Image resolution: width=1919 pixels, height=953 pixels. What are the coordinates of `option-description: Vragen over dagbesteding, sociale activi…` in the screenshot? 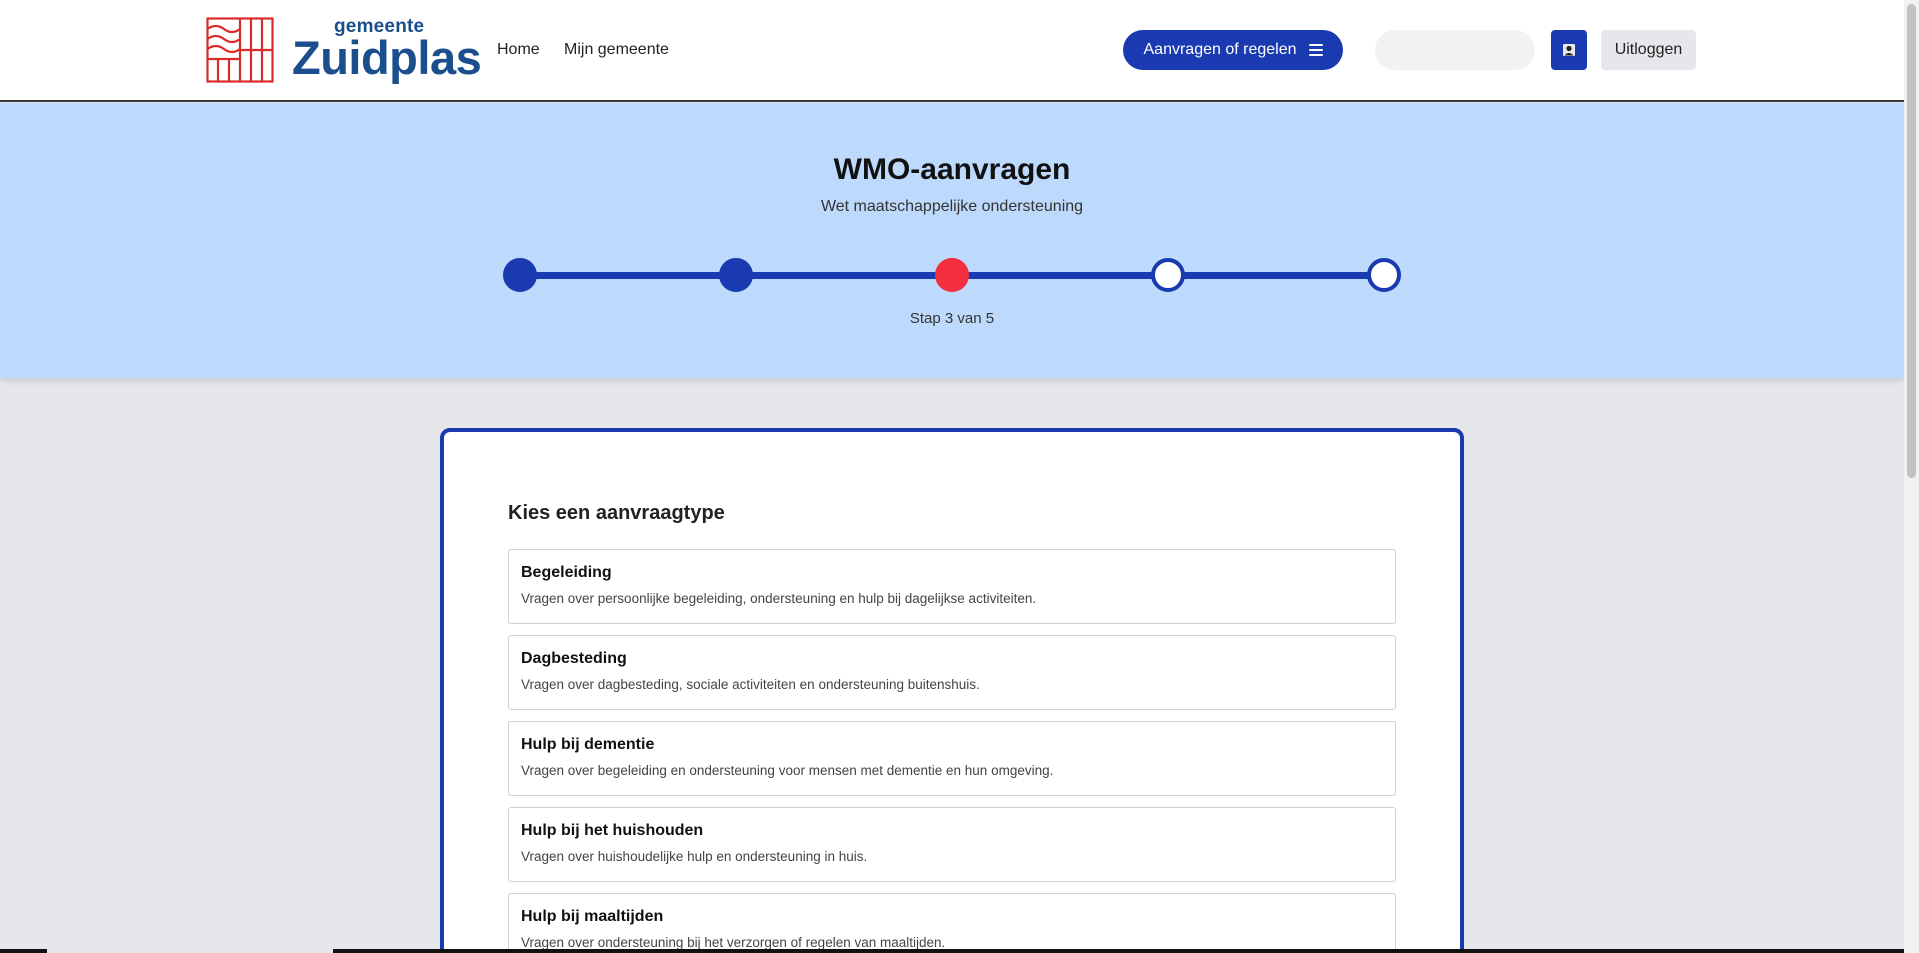 It's located at (750, 684).